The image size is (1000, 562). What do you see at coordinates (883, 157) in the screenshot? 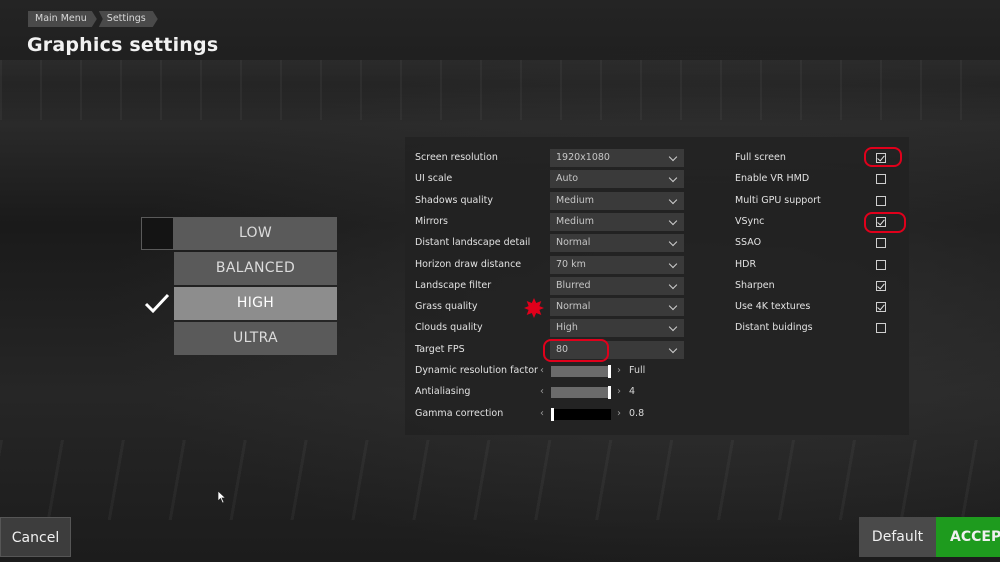
I see `annotation-full-screen` at bounding box center [883, 157].